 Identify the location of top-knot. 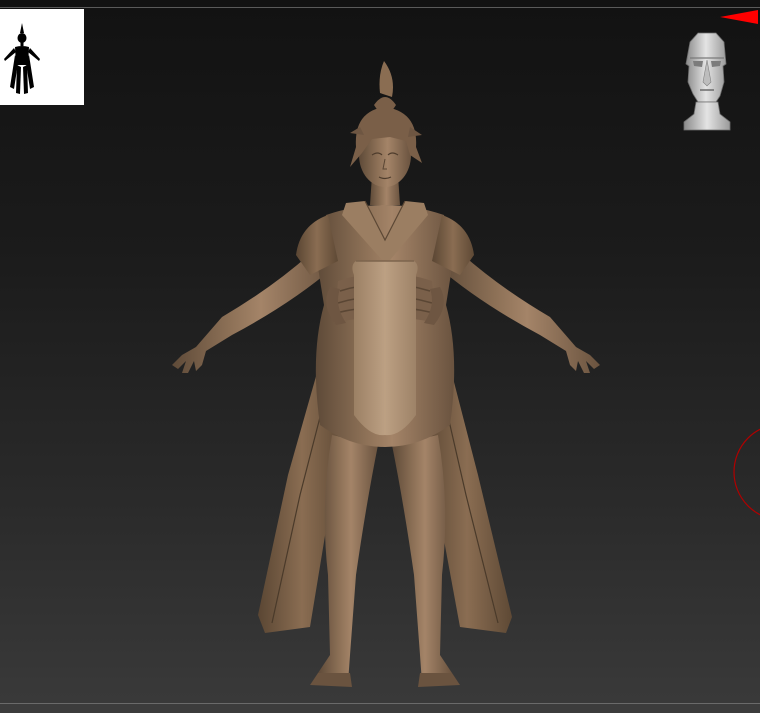
(385, 104).